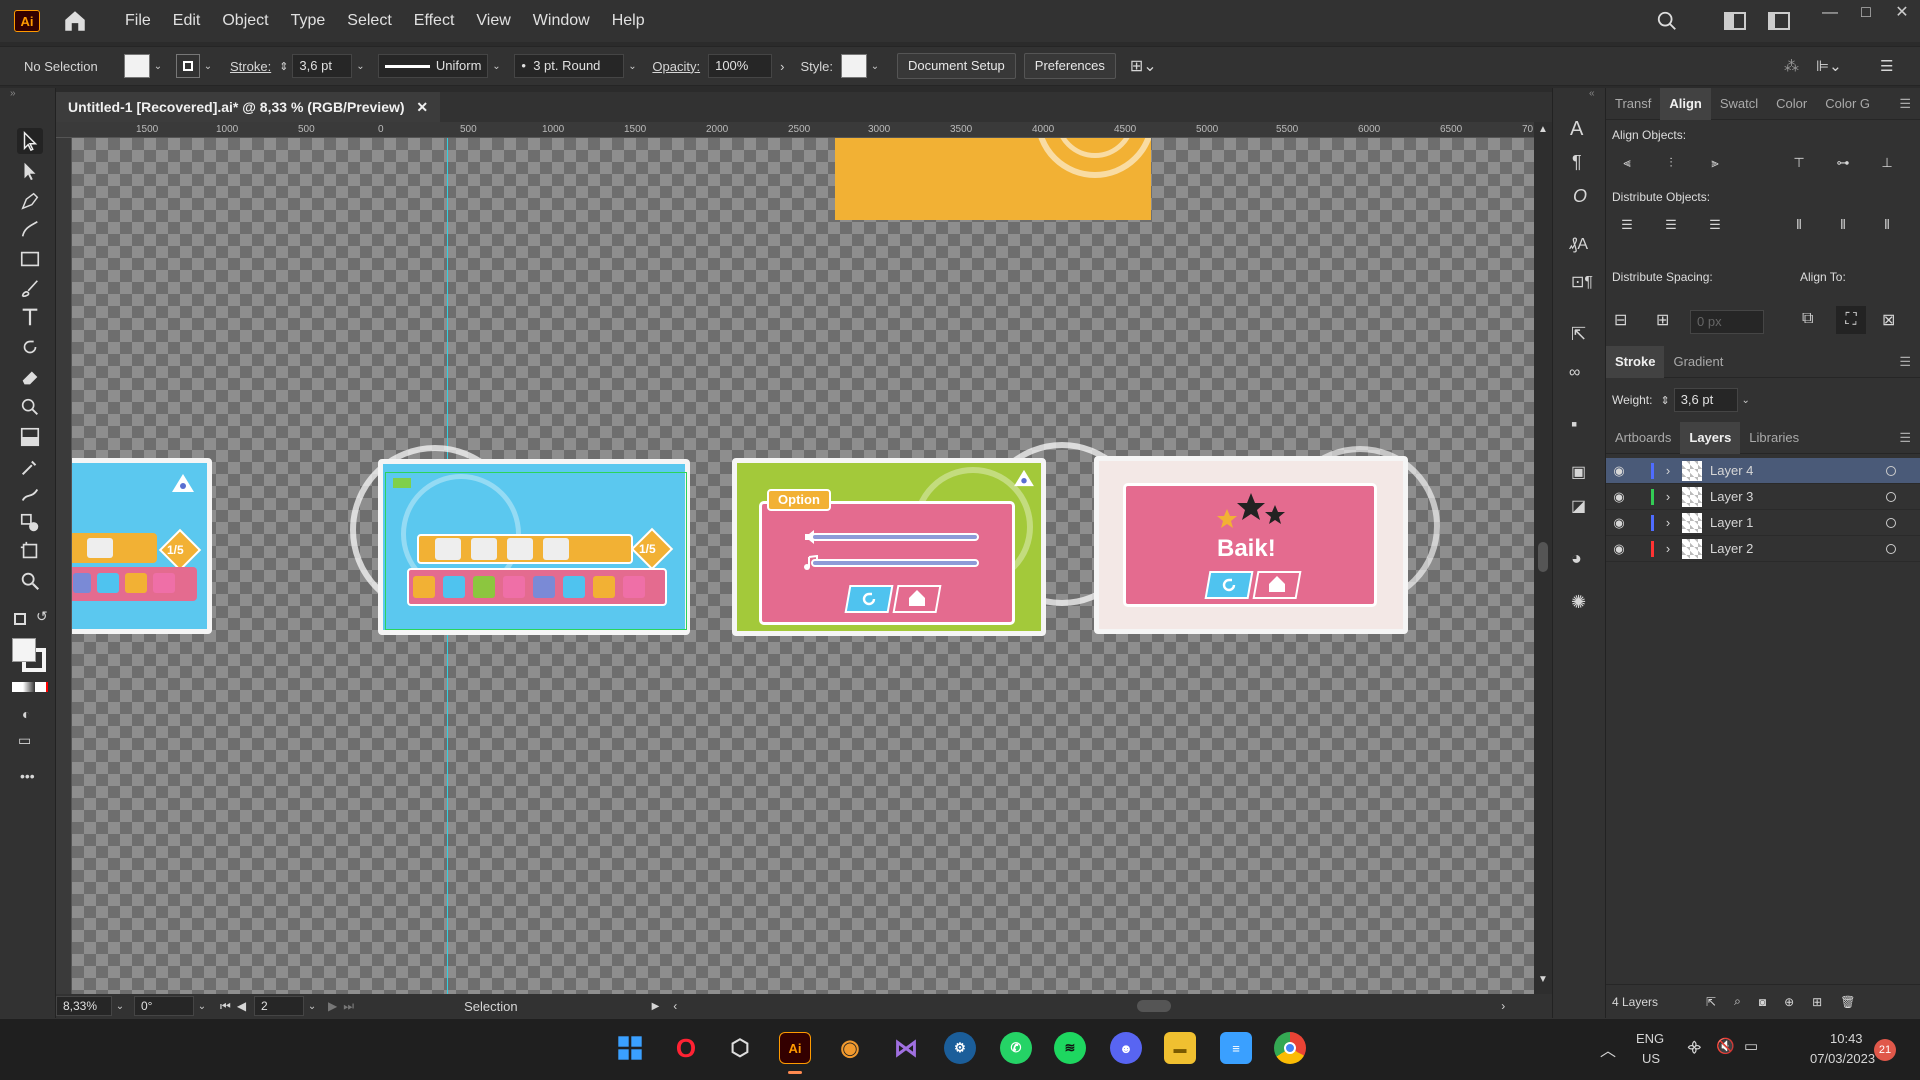 The width and height of the screenshot is (1920, 1080). Describe the element at coordinates (30, 467) in the screenshot. I see `eyedropper-tool-icon` at that location.